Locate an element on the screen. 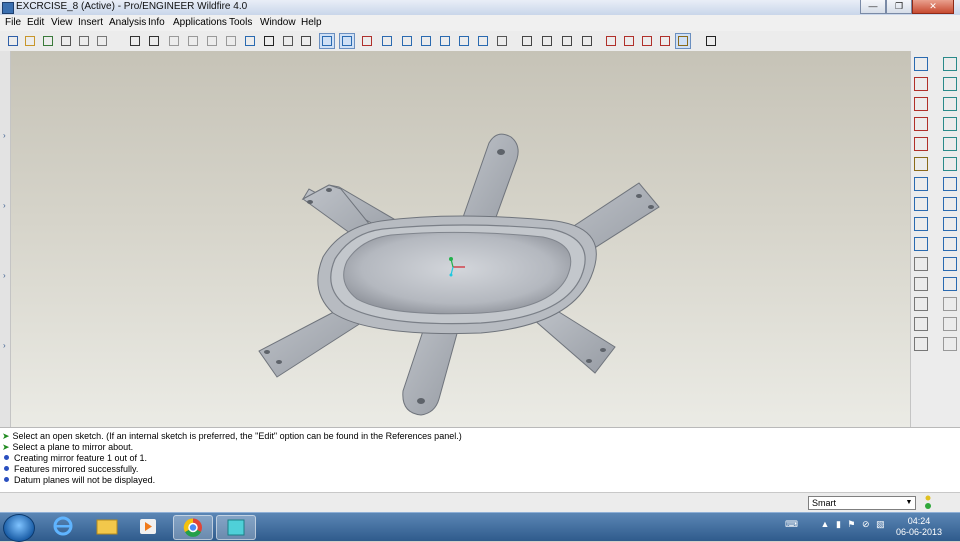  menu-analysis: Analysis is located at coordinates (127, 22).